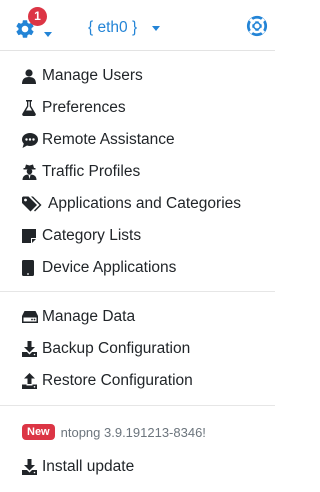 The height and width of the screenshot is (492, 320). What do you see at coordinates (35, 204) in the screenshot?
I see `tags-icon` at bounding box center [35, 204].